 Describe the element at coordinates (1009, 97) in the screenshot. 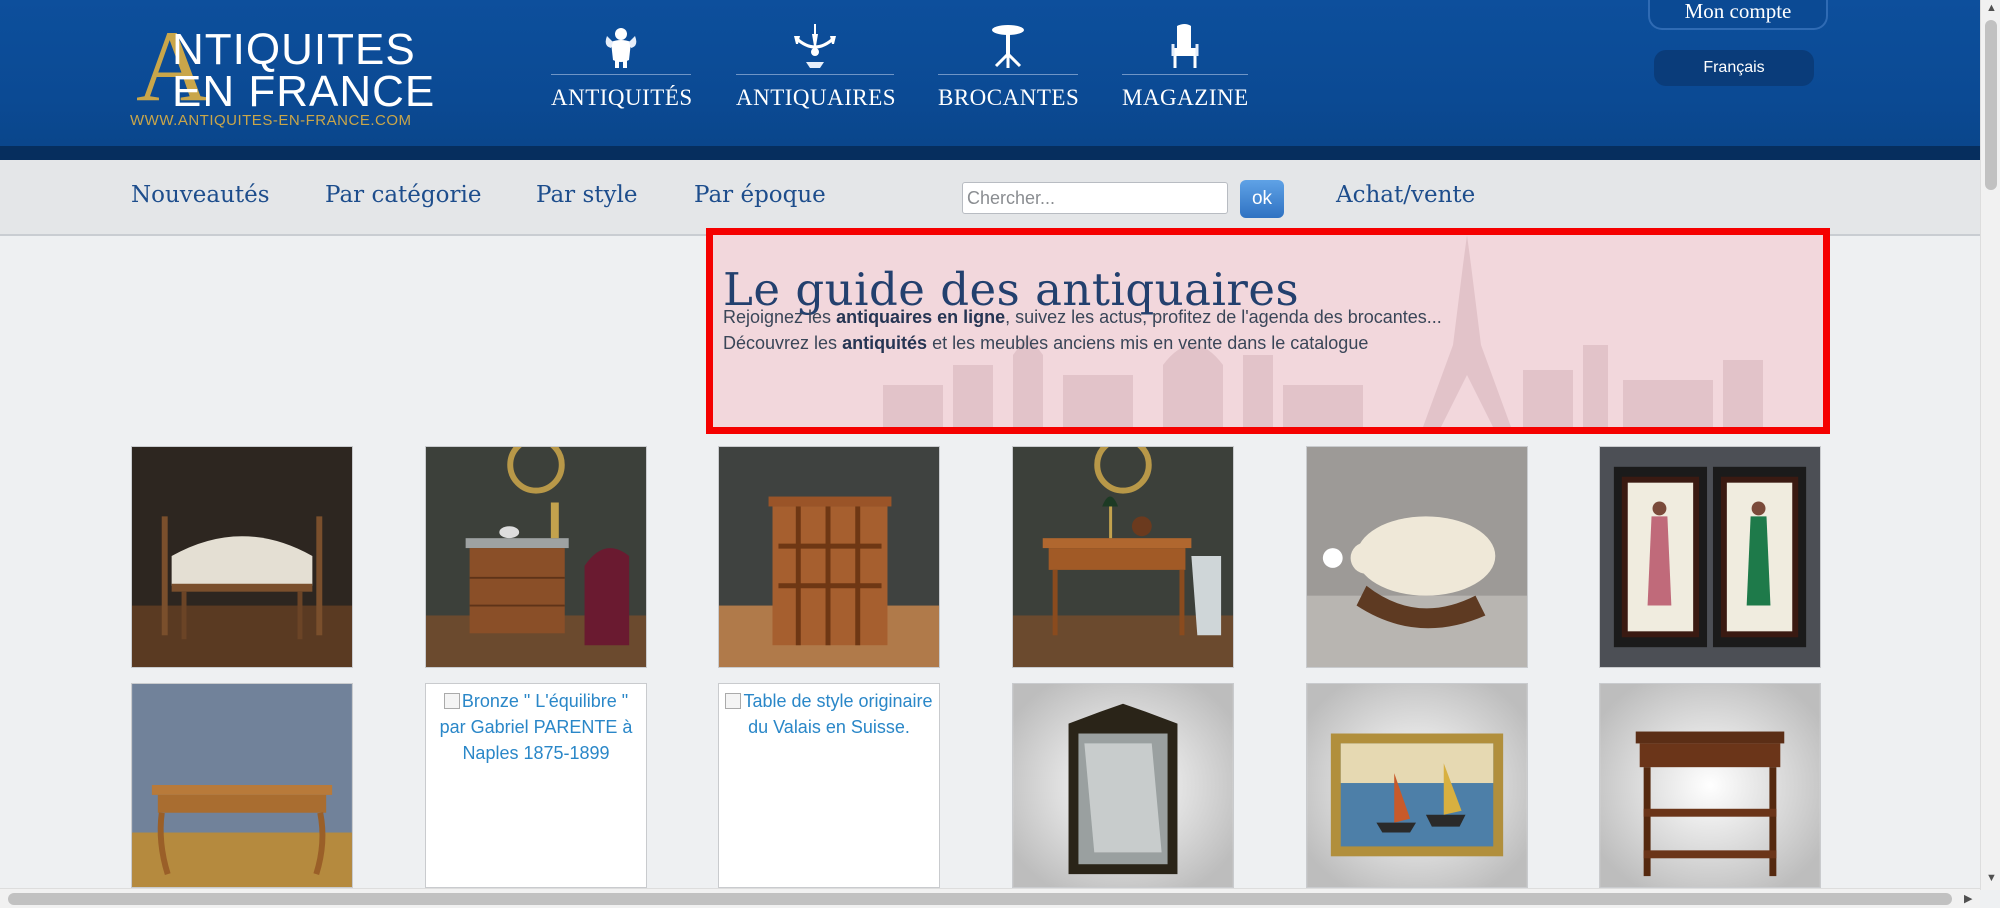

I see `nav-label: BROCANTES` at that location.